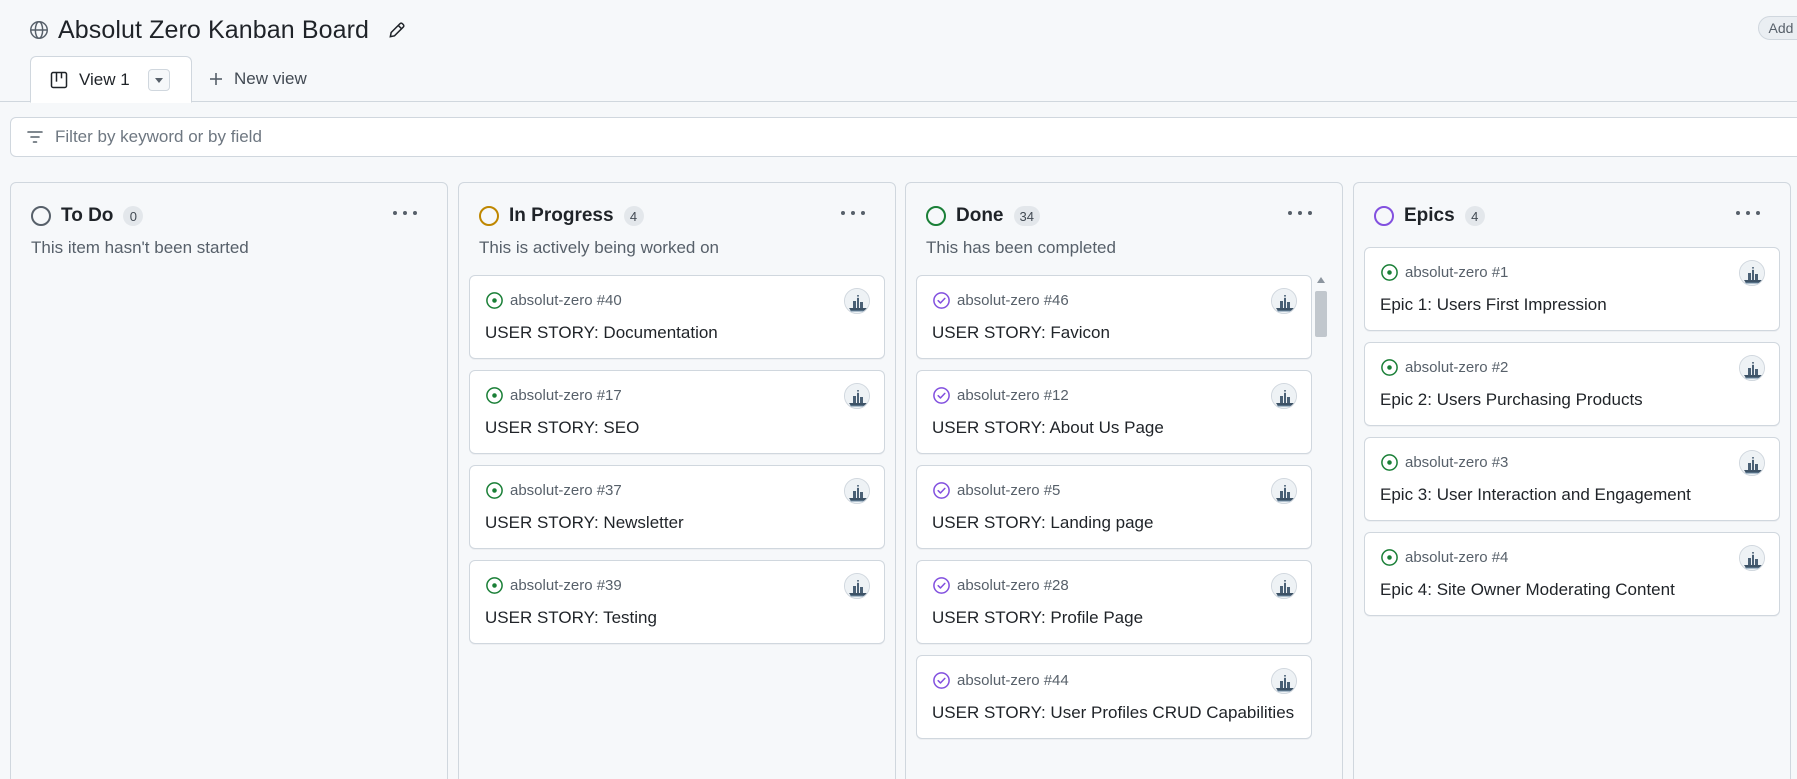  I want to click on issue-ref-text: absolut-zero #3, so click(1457, 462).